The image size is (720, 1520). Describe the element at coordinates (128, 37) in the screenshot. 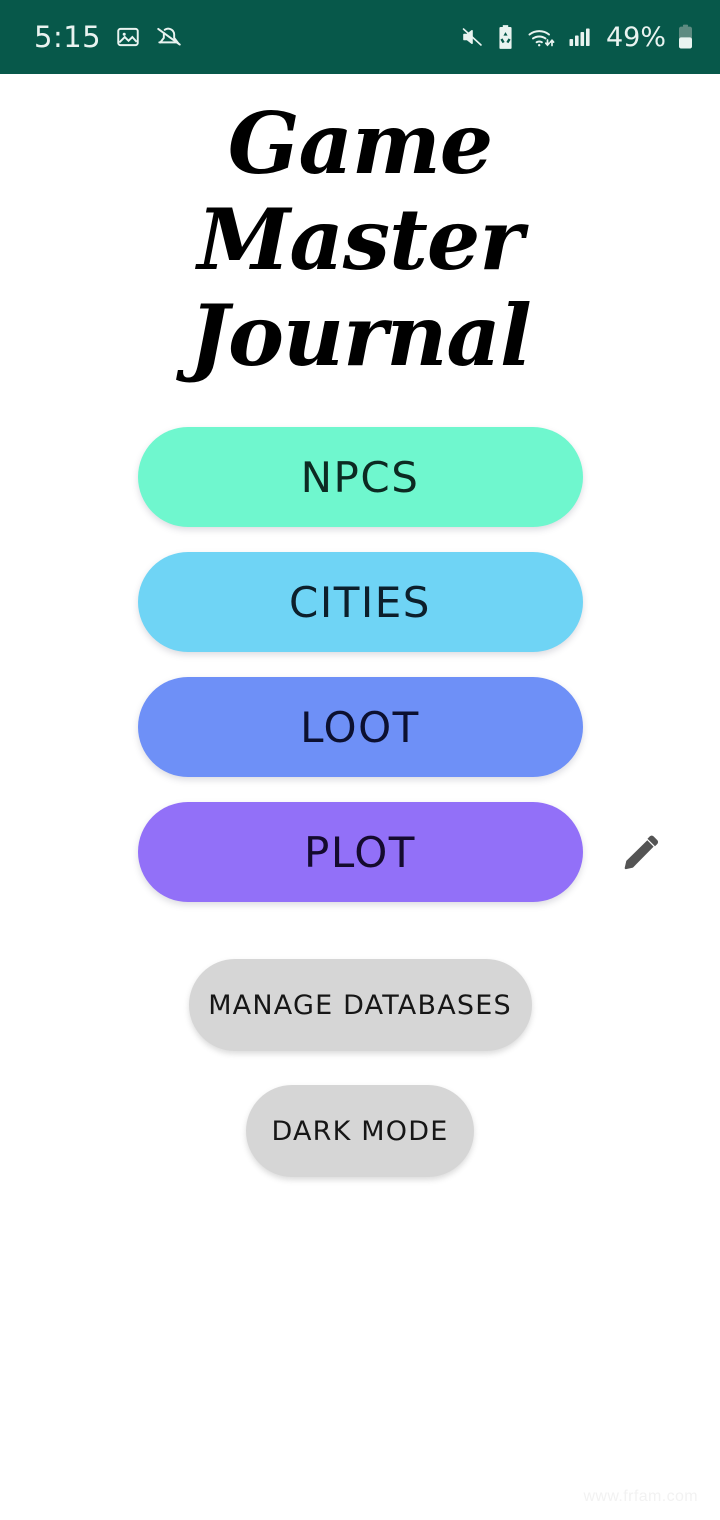

I see `gallery-image-icon` at that location.